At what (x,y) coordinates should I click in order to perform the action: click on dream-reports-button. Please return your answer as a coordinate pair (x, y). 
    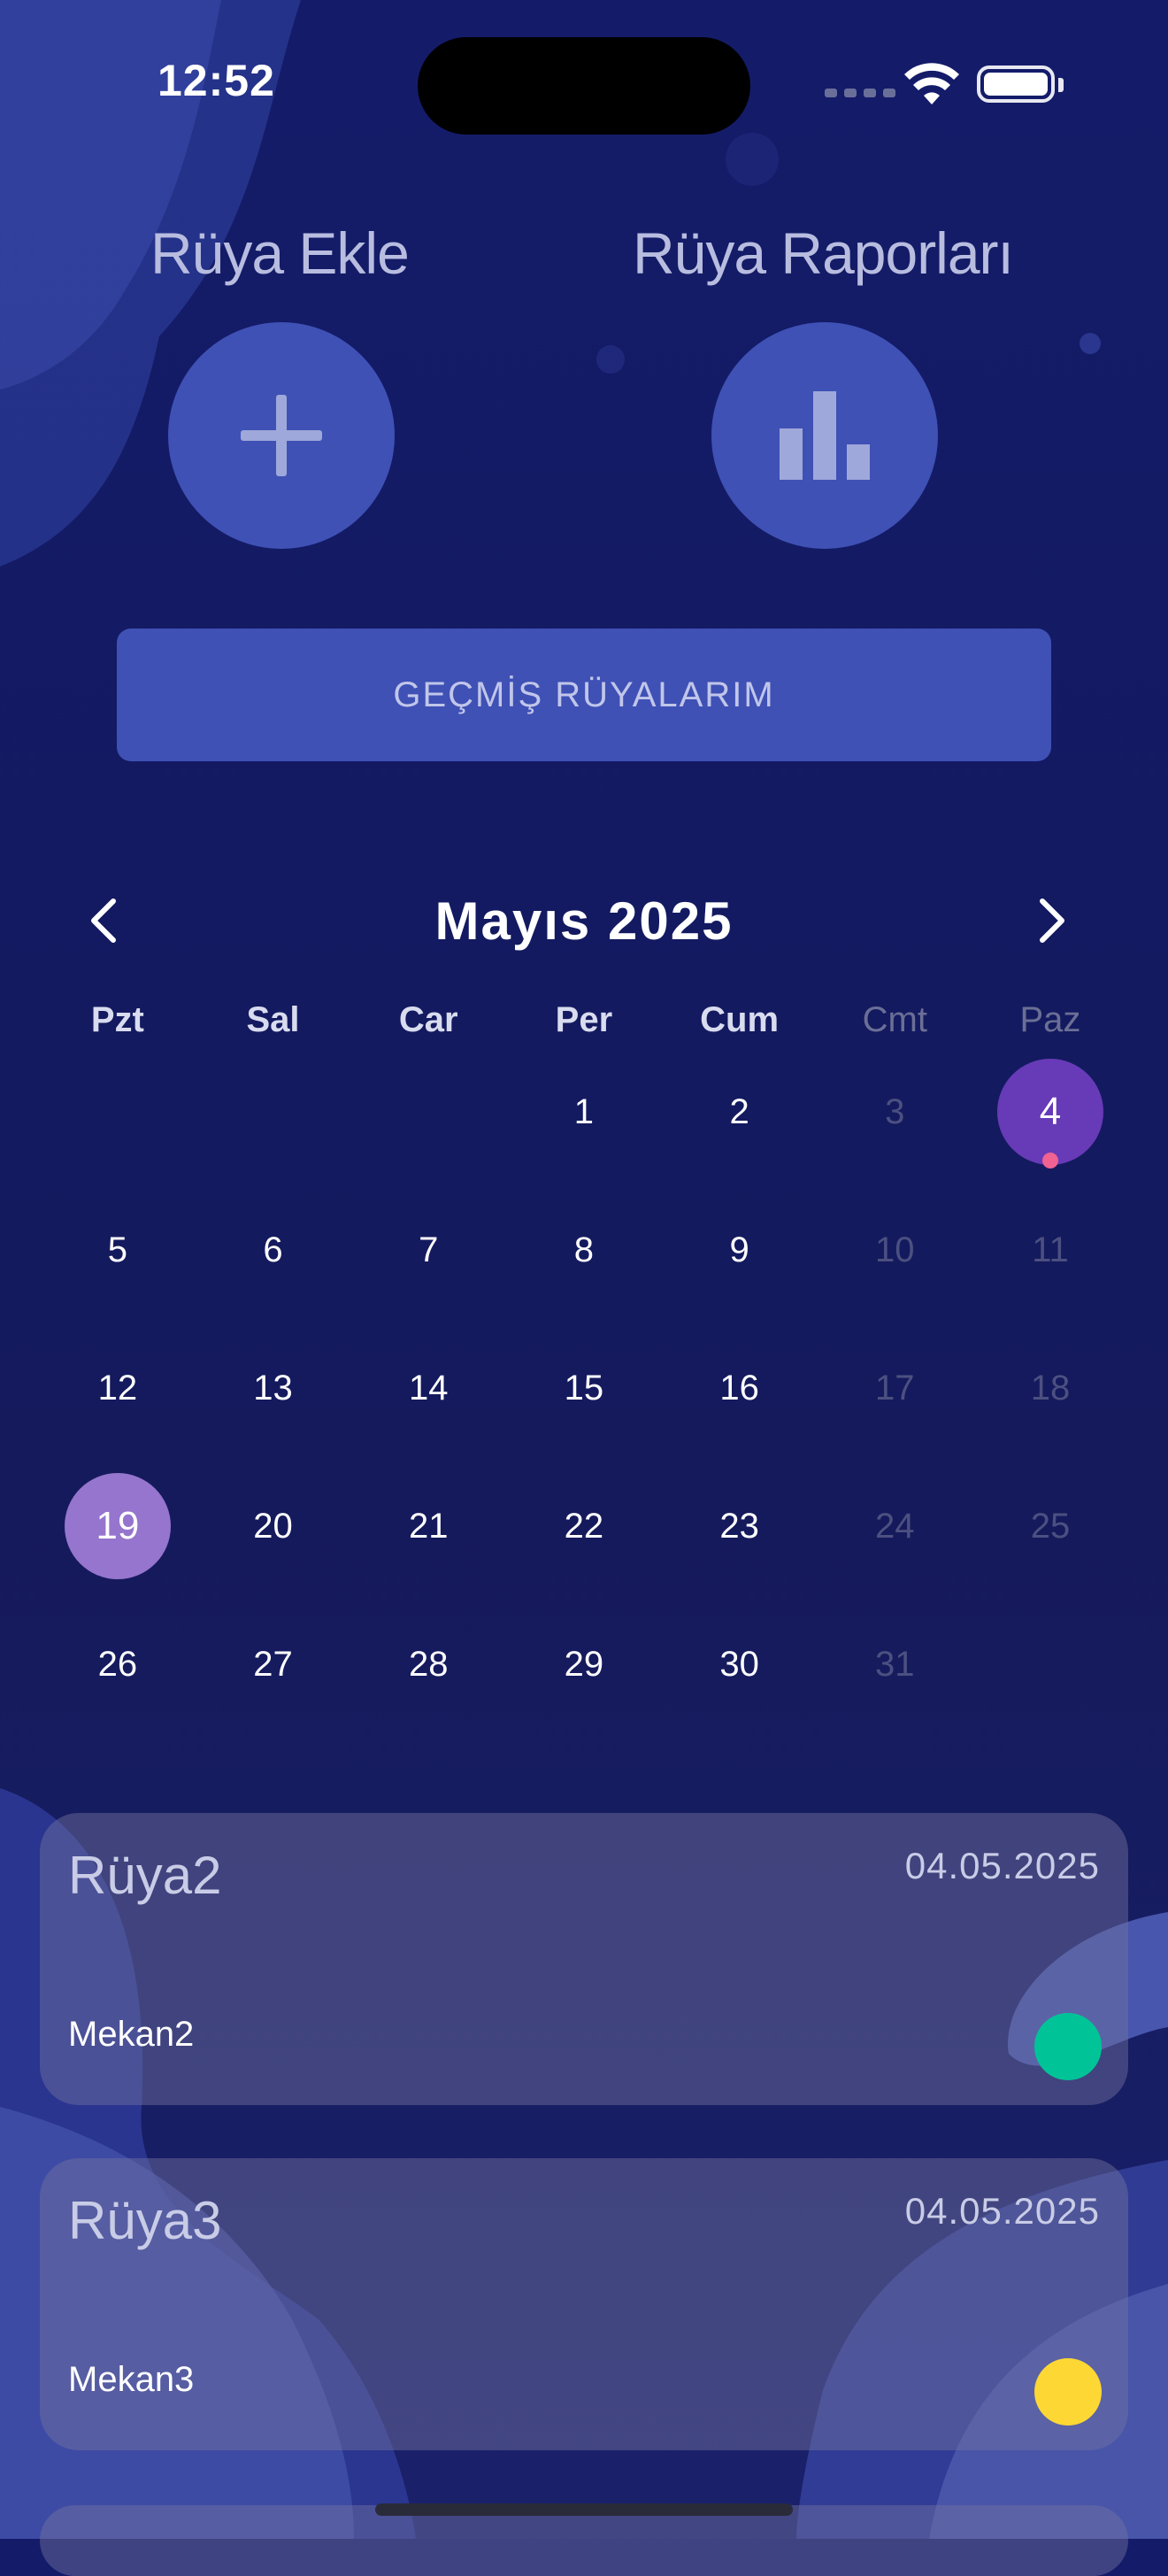
    Looking at the image, I should click on (825, 435).